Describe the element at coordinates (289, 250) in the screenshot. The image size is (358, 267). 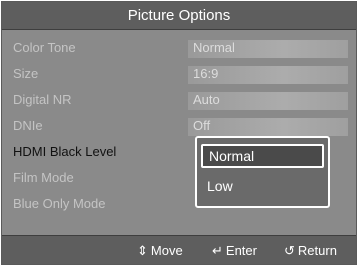
I see `return-icon: ↺` at that location.